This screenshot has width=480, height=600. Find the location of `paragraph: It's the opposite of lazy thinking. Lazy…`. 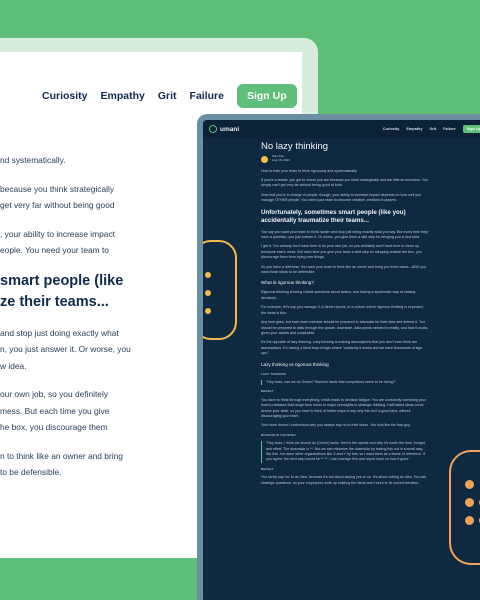

paragraph: It's the opposite of lazy thinking. Lazy… is located at coordinates (342, 348).